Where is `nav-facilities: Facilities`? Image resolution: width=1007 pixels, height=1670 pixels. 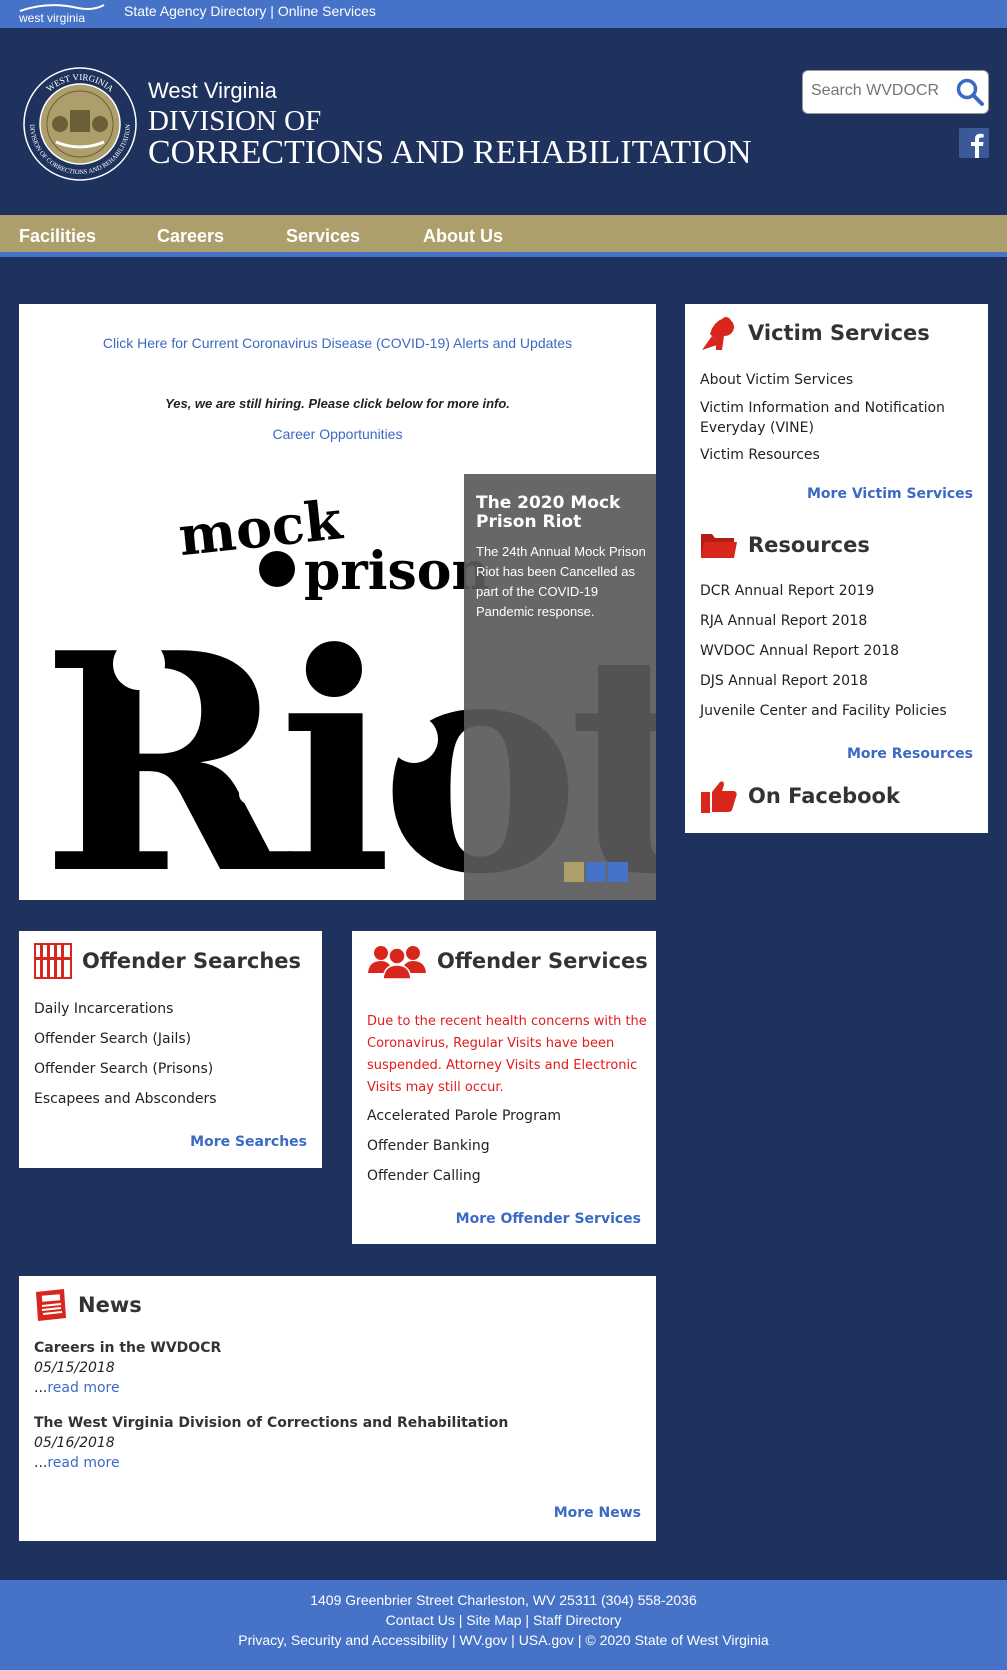
nav-facilities: Facilities is located at coordinates (57, 236).